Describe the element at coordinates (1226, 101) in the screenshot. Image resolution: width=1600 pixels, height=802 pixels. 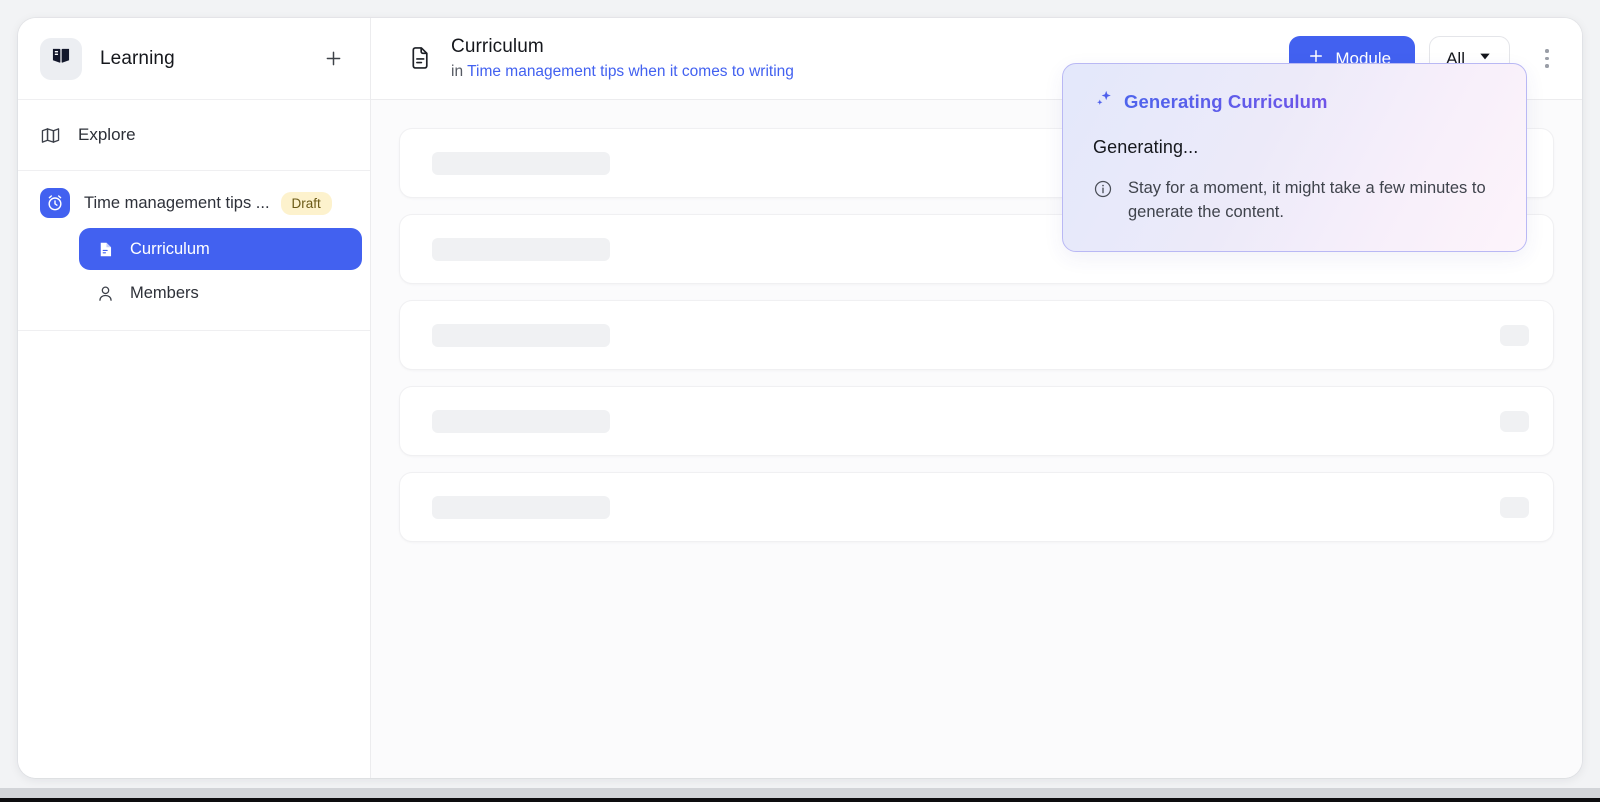
I see `popup-title: Generating Curriculum` at that location.